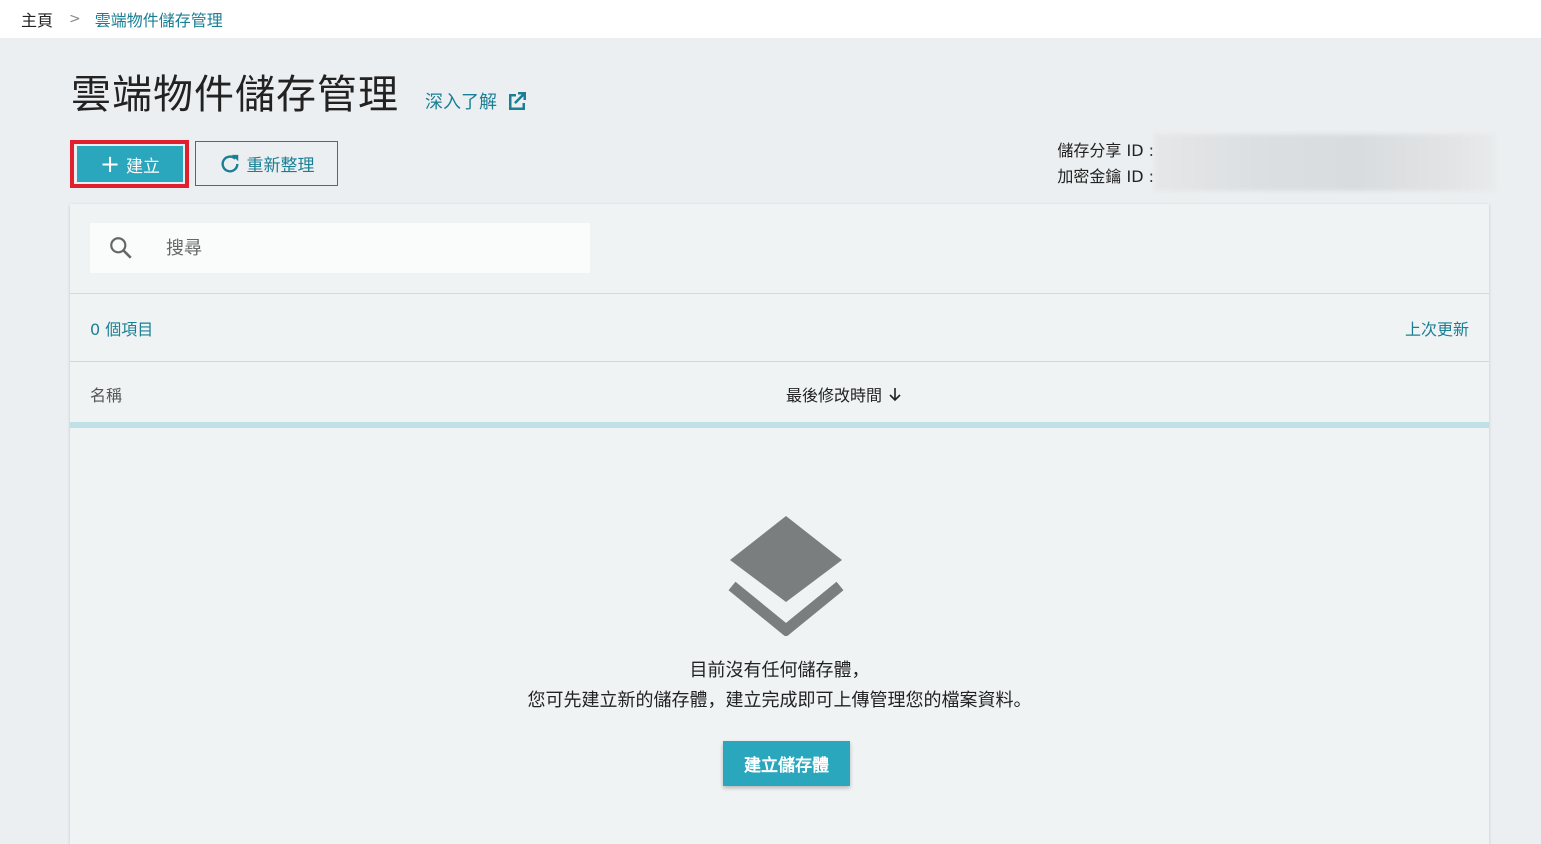 This screenshot has height=844, width=1541. Describe the element at coordinates (159, 19) in the screenshot. I see `breadcrumb-current: 雲端物件儲存管理` at that location.